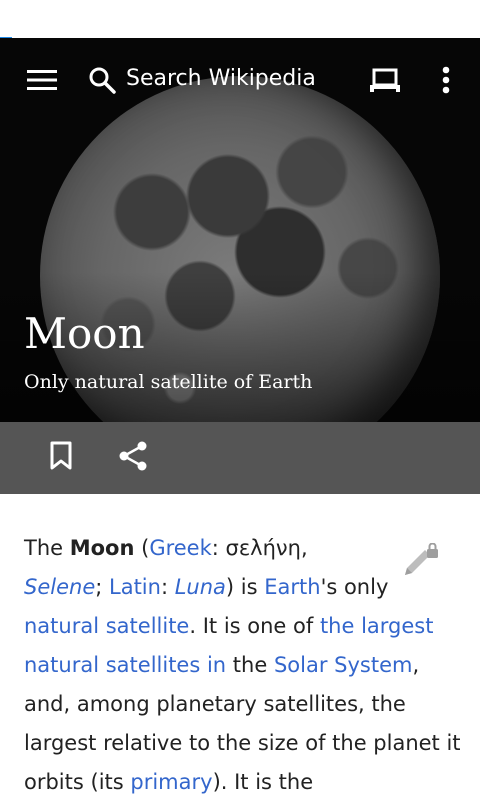 Image resolution: width=480 pixels, height=802 pixels. I want to click on link-text: Luna, so click(200, 587).